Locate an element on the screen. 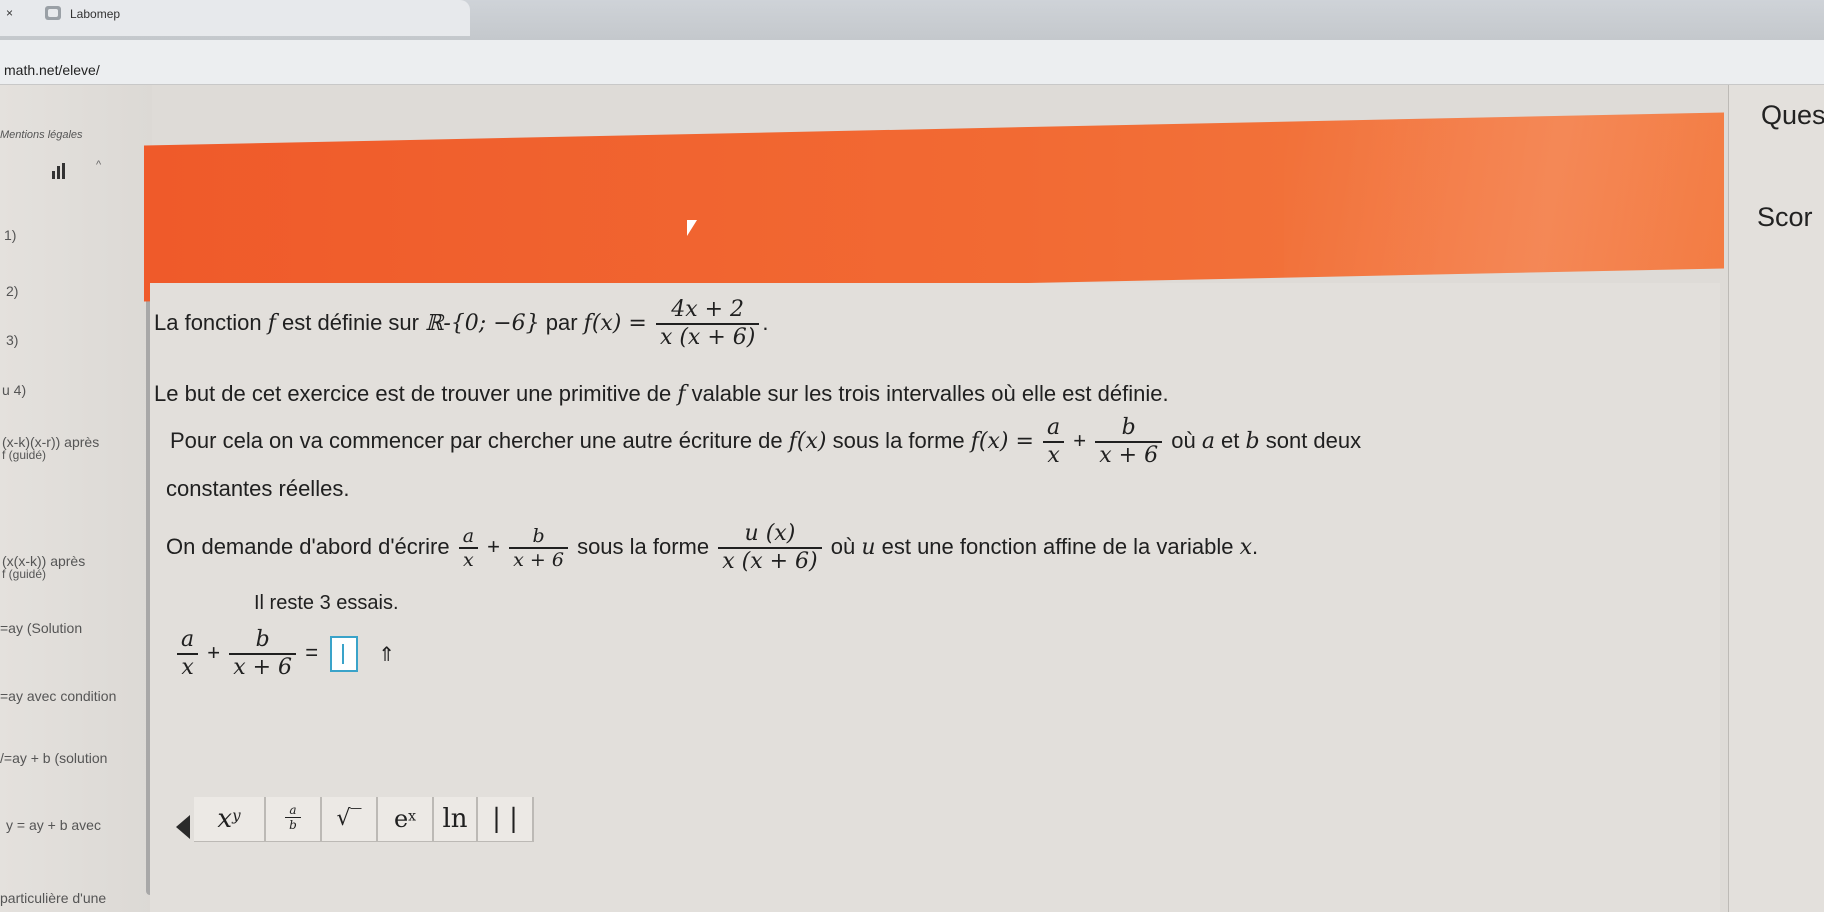 Image resolution: width=1824 pixels, height=912 pixels. plus-sign: + is located at coordinates (493, 547).